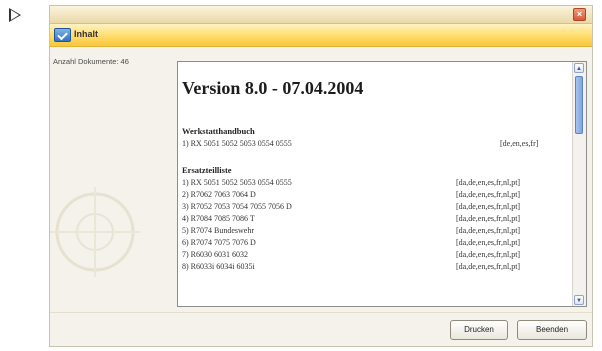 The height and width of the screenshot is (351, 602). Describe the element at coordinates (219, 242) in the screenshot. I see `item-name: 6) R7074 7075 7076 D` at that location.